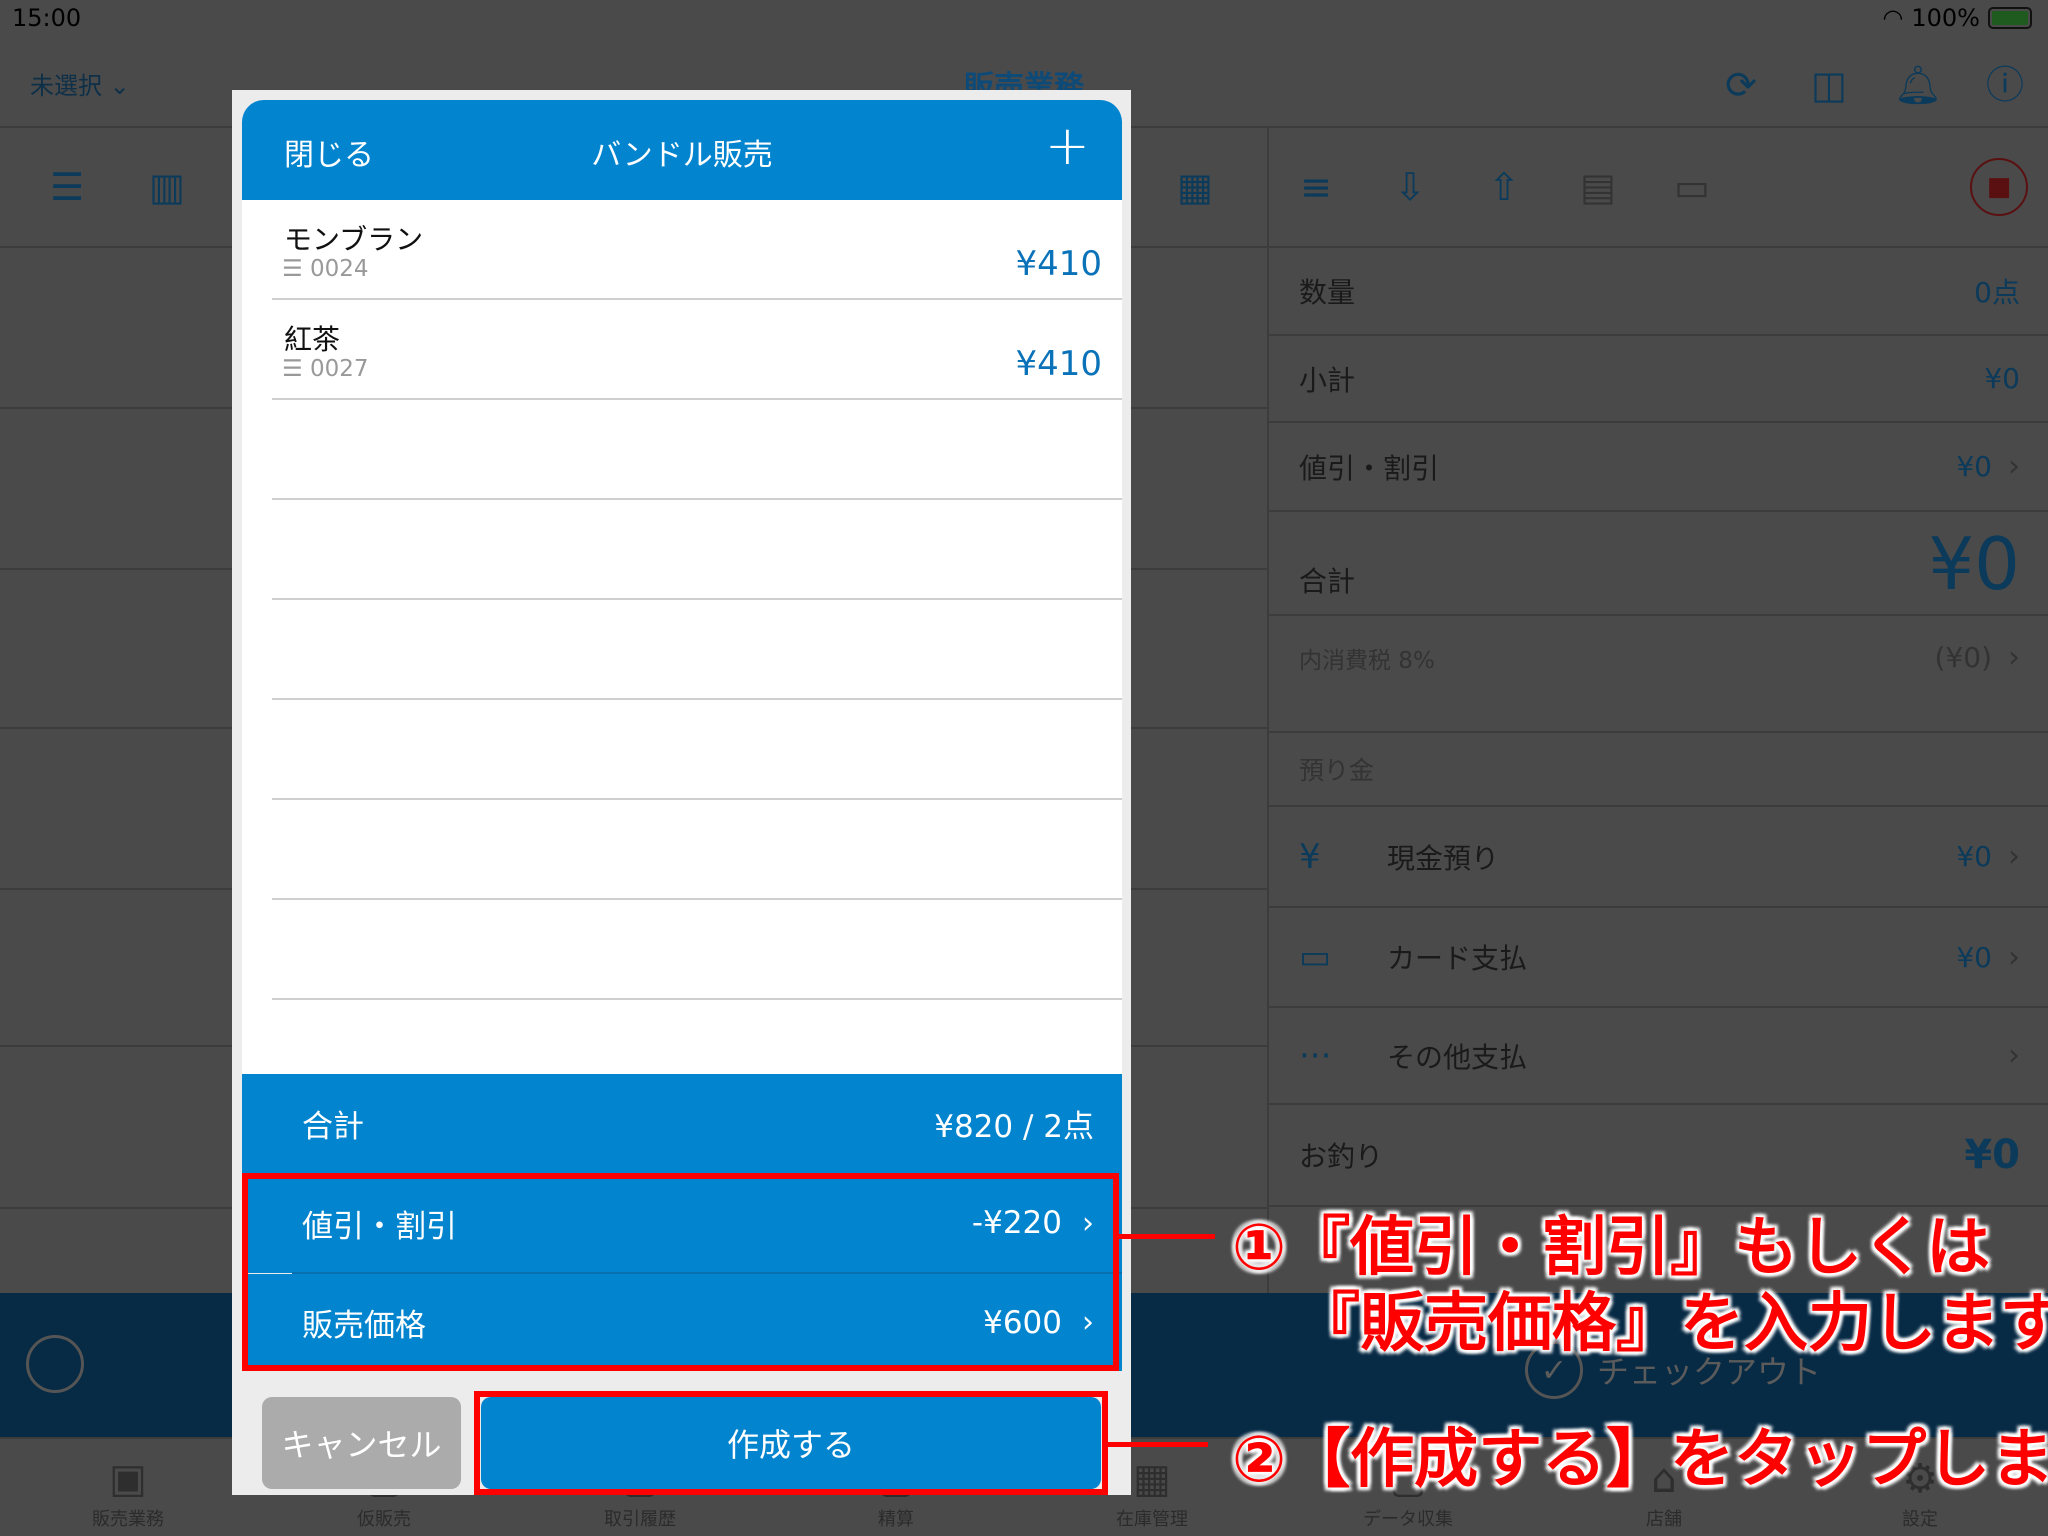 This screenshot has height=1536, width=2048. I want to click on status-time: 15:00, so click(47, 18).